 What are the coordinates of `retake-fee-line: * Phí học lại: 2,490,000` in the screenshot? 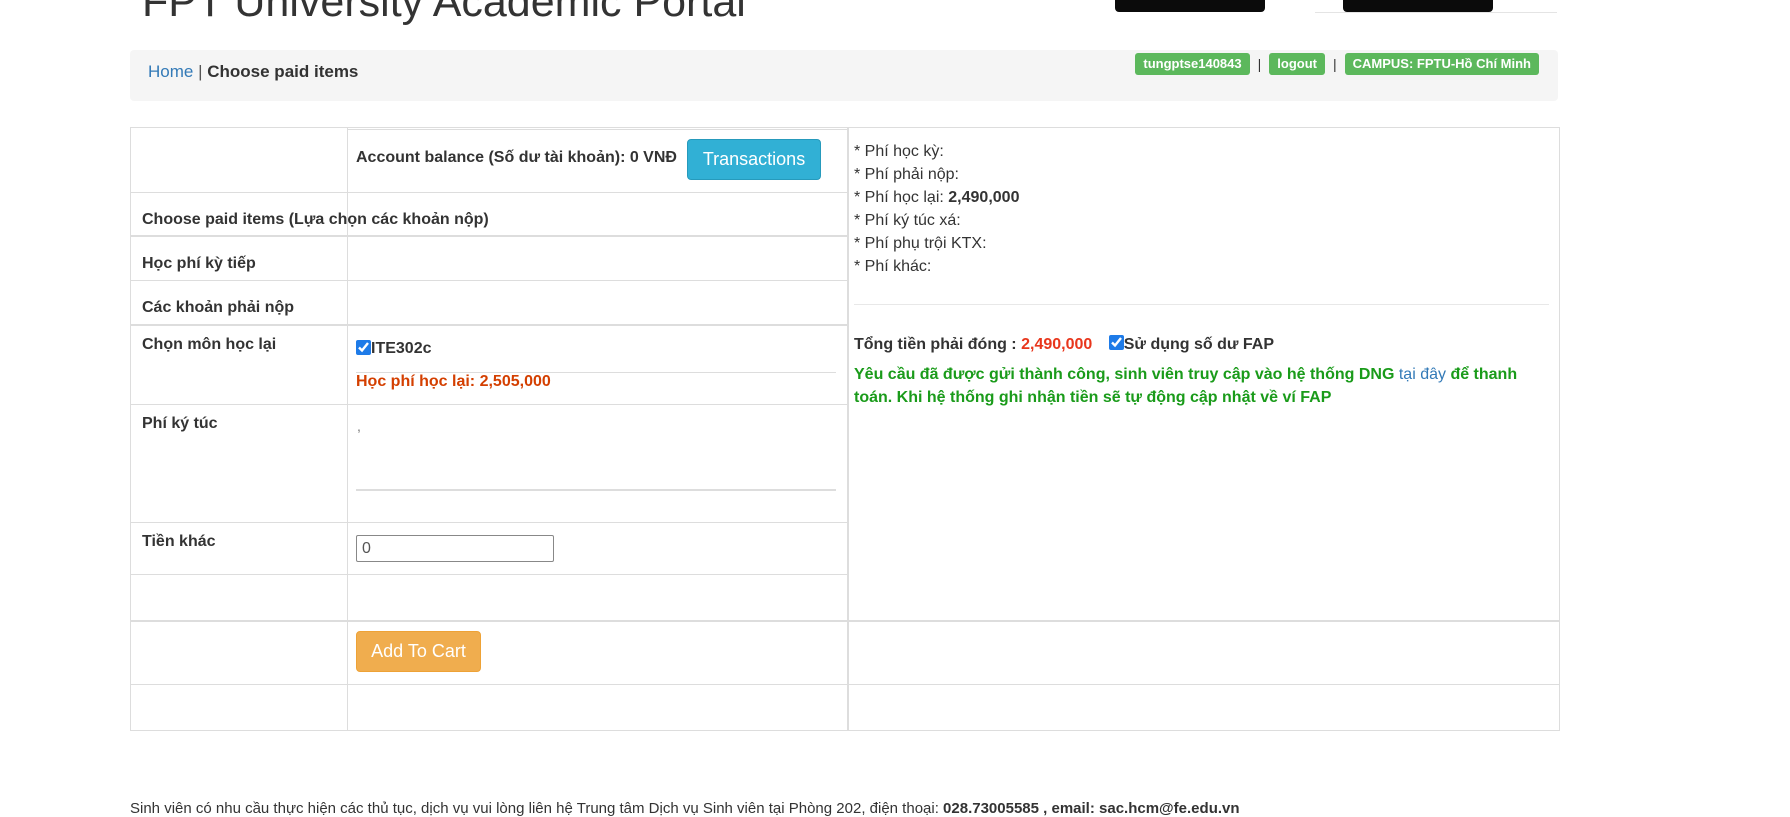 It's located at (936, 197).